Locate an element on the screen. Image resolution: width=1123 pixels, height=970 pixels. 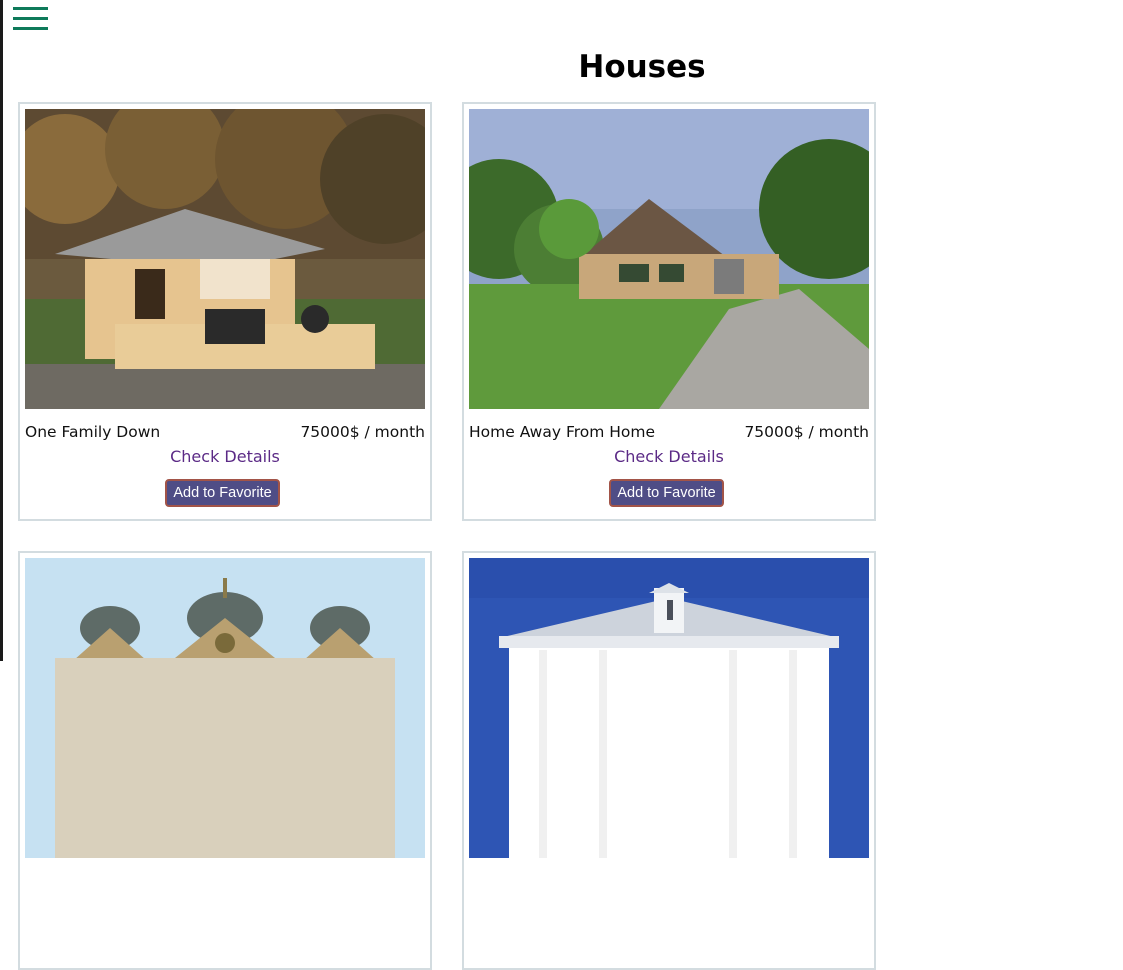
window-left-edge is located at coordinates (1, 330).